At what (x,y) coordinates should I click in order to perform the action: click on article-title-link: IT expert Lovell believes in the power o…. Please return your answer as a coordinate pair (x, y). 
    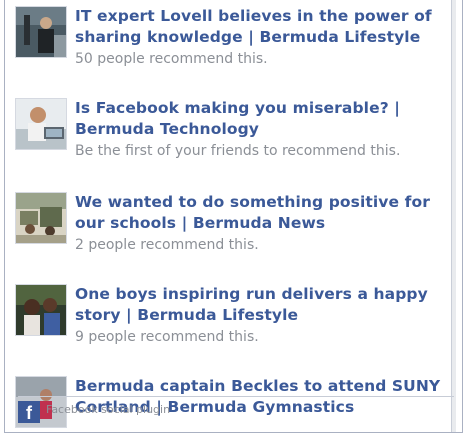
    Looking at the image, I should click on (262, 27).